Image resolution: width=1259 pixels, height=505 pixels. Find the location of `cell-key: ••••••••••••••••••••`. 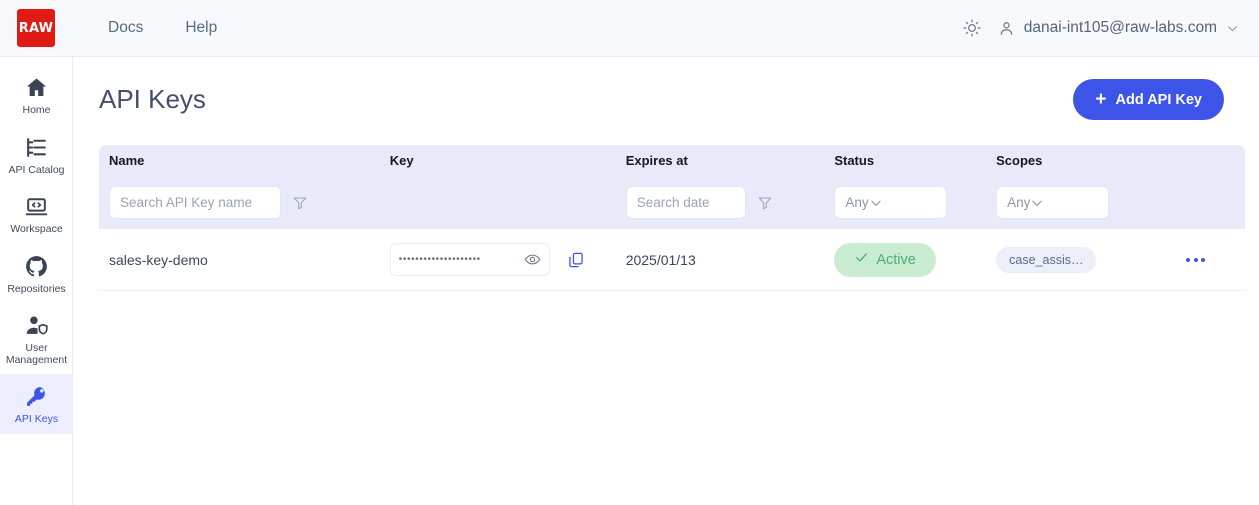

cell-key: •••••••••••••••••••• is located at coordinates (507, 259).